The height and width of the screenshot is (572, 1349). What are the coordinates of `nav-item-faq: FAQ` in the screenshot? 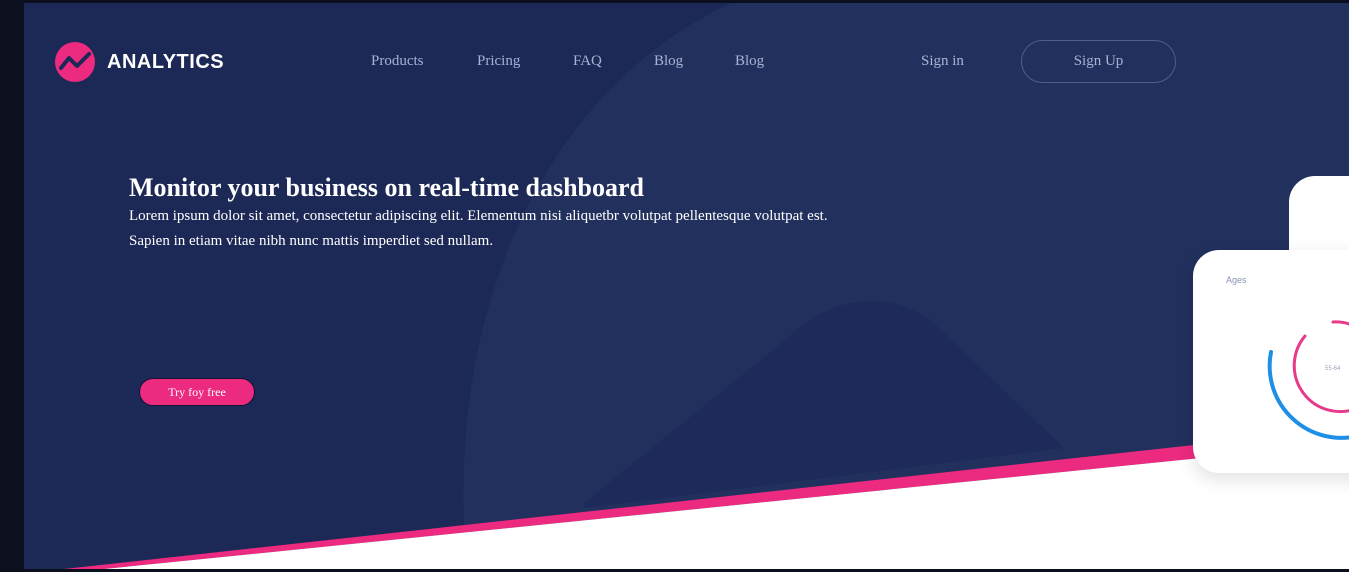 It's located at (587, 61).